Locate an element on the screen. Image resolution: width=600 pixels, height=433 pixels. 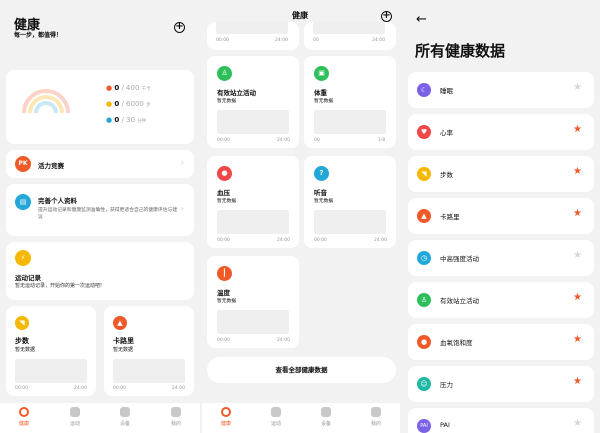
time-end: 1/8 is located at coordinates (382, 140).